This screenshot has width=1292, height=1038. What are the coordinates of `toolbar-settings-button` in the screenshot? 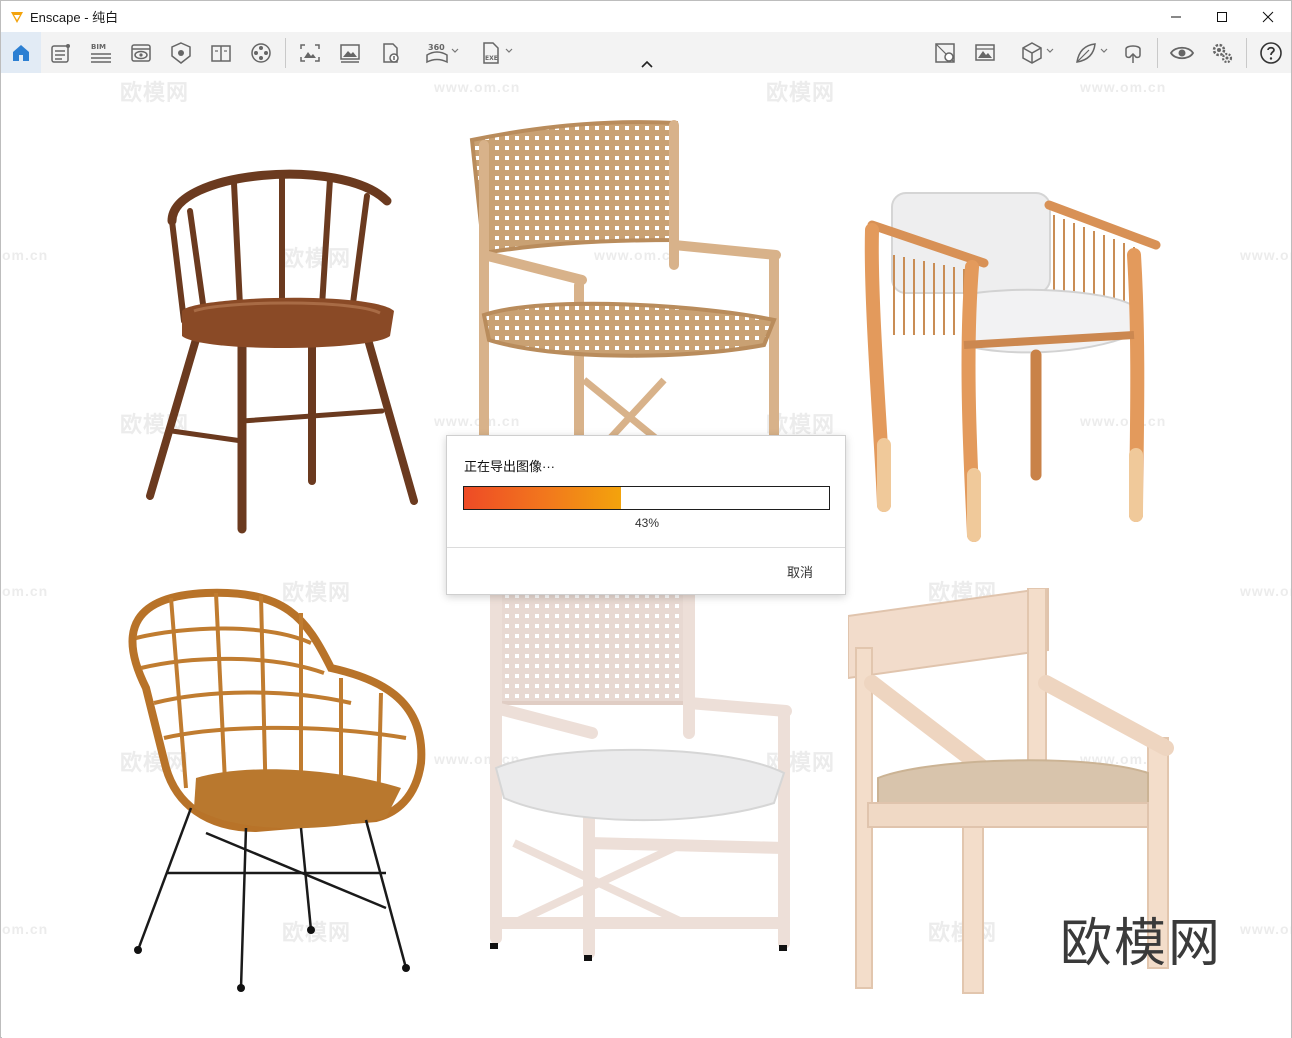 It's located at (1222, 52).